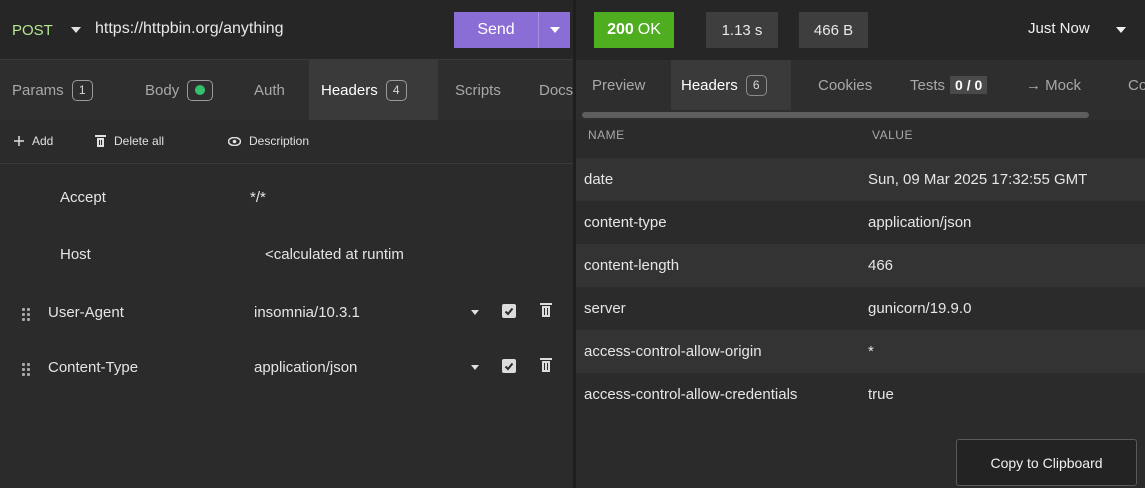 The height and width of the screenshot is (488, 1145). I want to click on tab-label: Body, so click(162, 90).